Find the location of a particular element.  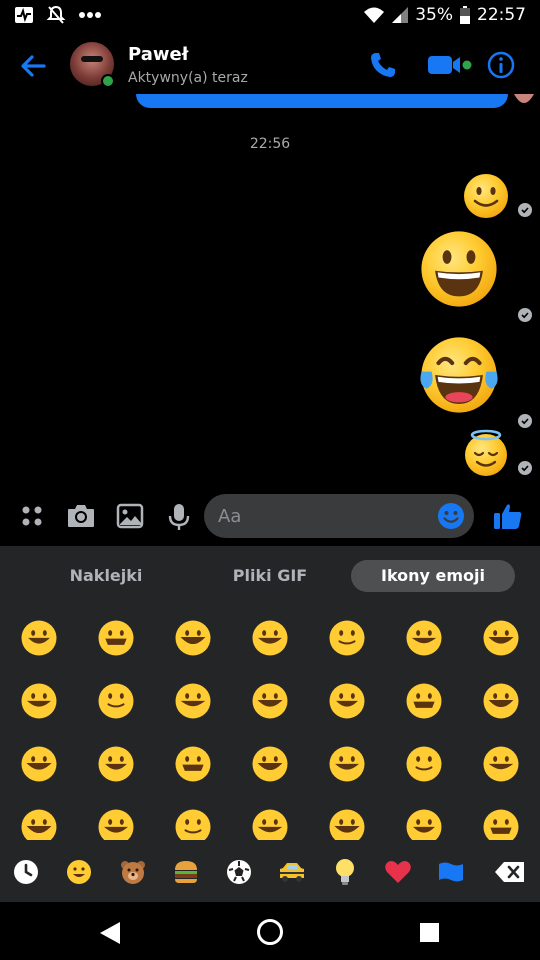

status-bar: 35% 22:57 is located at coordinates (270, 15).